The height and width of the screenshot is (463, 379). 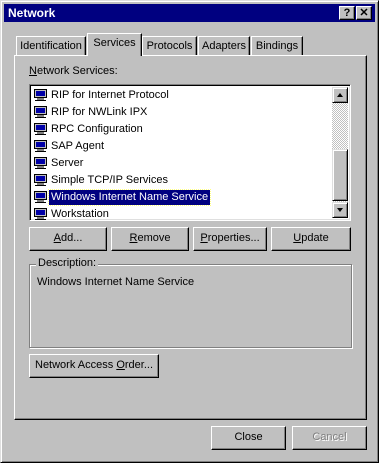 I want to click on tab-adapters: Adapters, so click(x=224, y=46).